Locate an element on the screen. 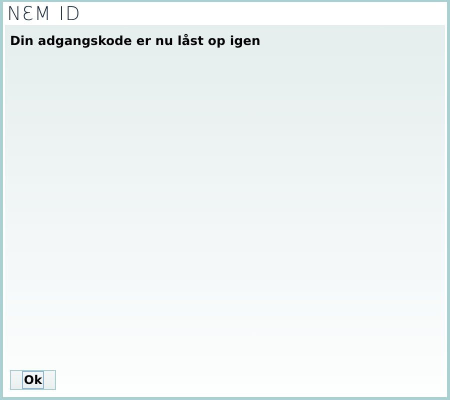 The height and width of the screenshot is (400, 450). ok-button: Ok is located at coordinates (33, 380).